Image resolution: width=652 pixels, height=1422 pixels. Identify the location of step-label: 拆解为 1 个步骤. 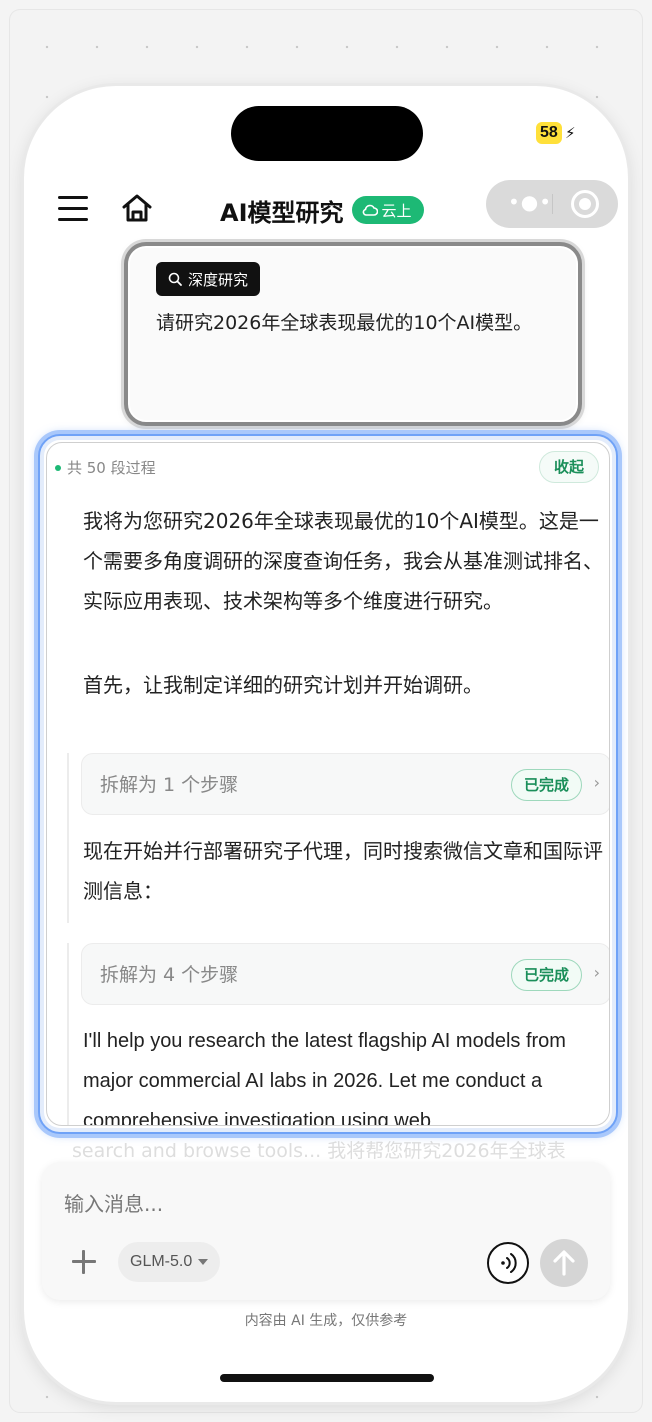
(169, 785).